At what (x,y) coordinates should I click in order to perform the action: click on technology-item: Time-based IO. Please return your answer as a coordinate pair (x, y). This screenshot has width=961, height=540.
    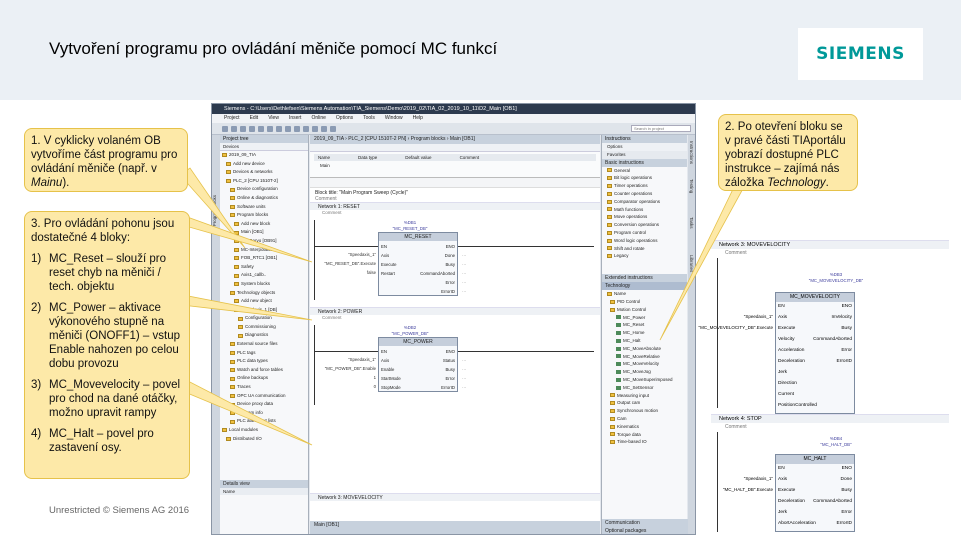
    Looking at the image, I should click on (644, 442).